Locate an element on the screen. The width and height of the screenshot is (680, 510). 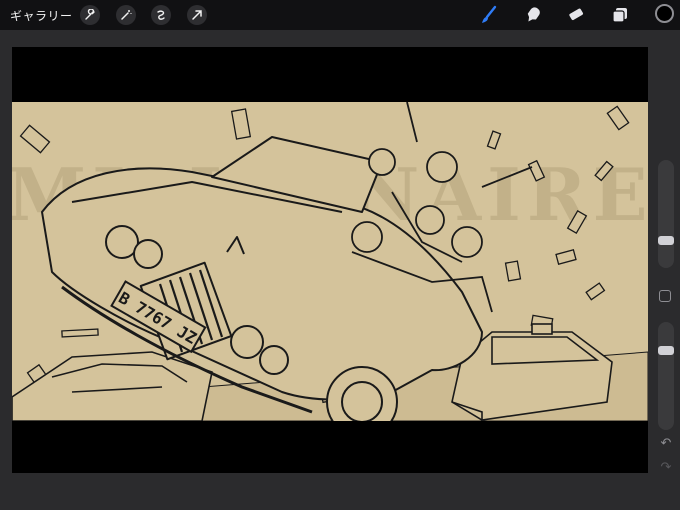
modify-button is located at coordinates (665, 296).